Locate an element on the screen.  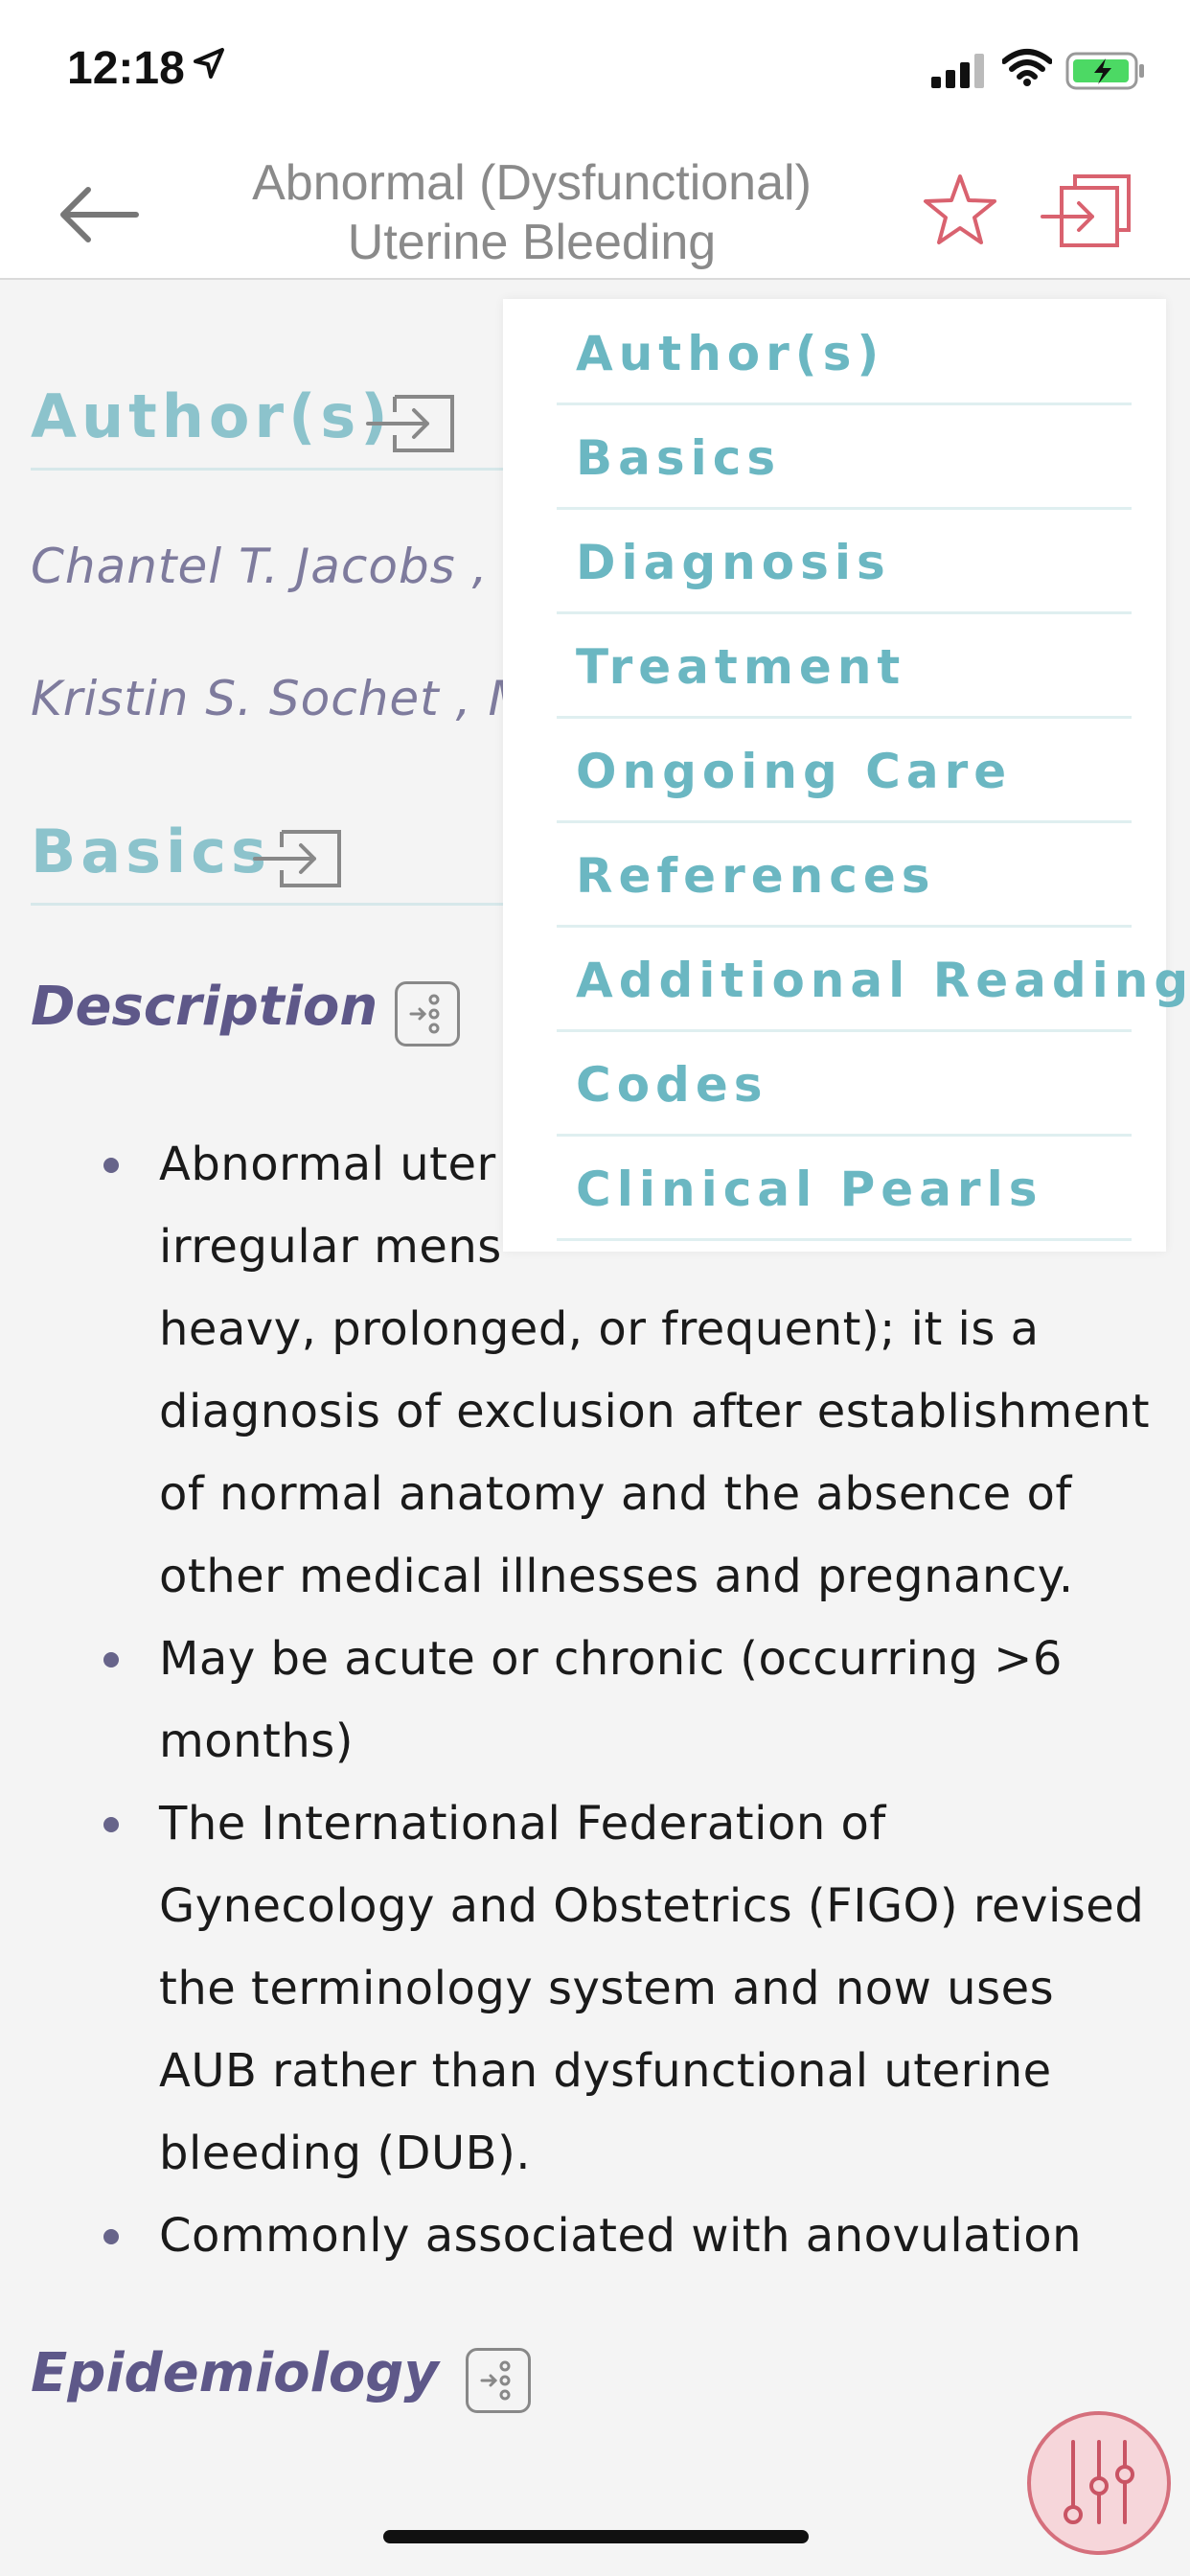
signal-icon is located at coordinates (958, 71).